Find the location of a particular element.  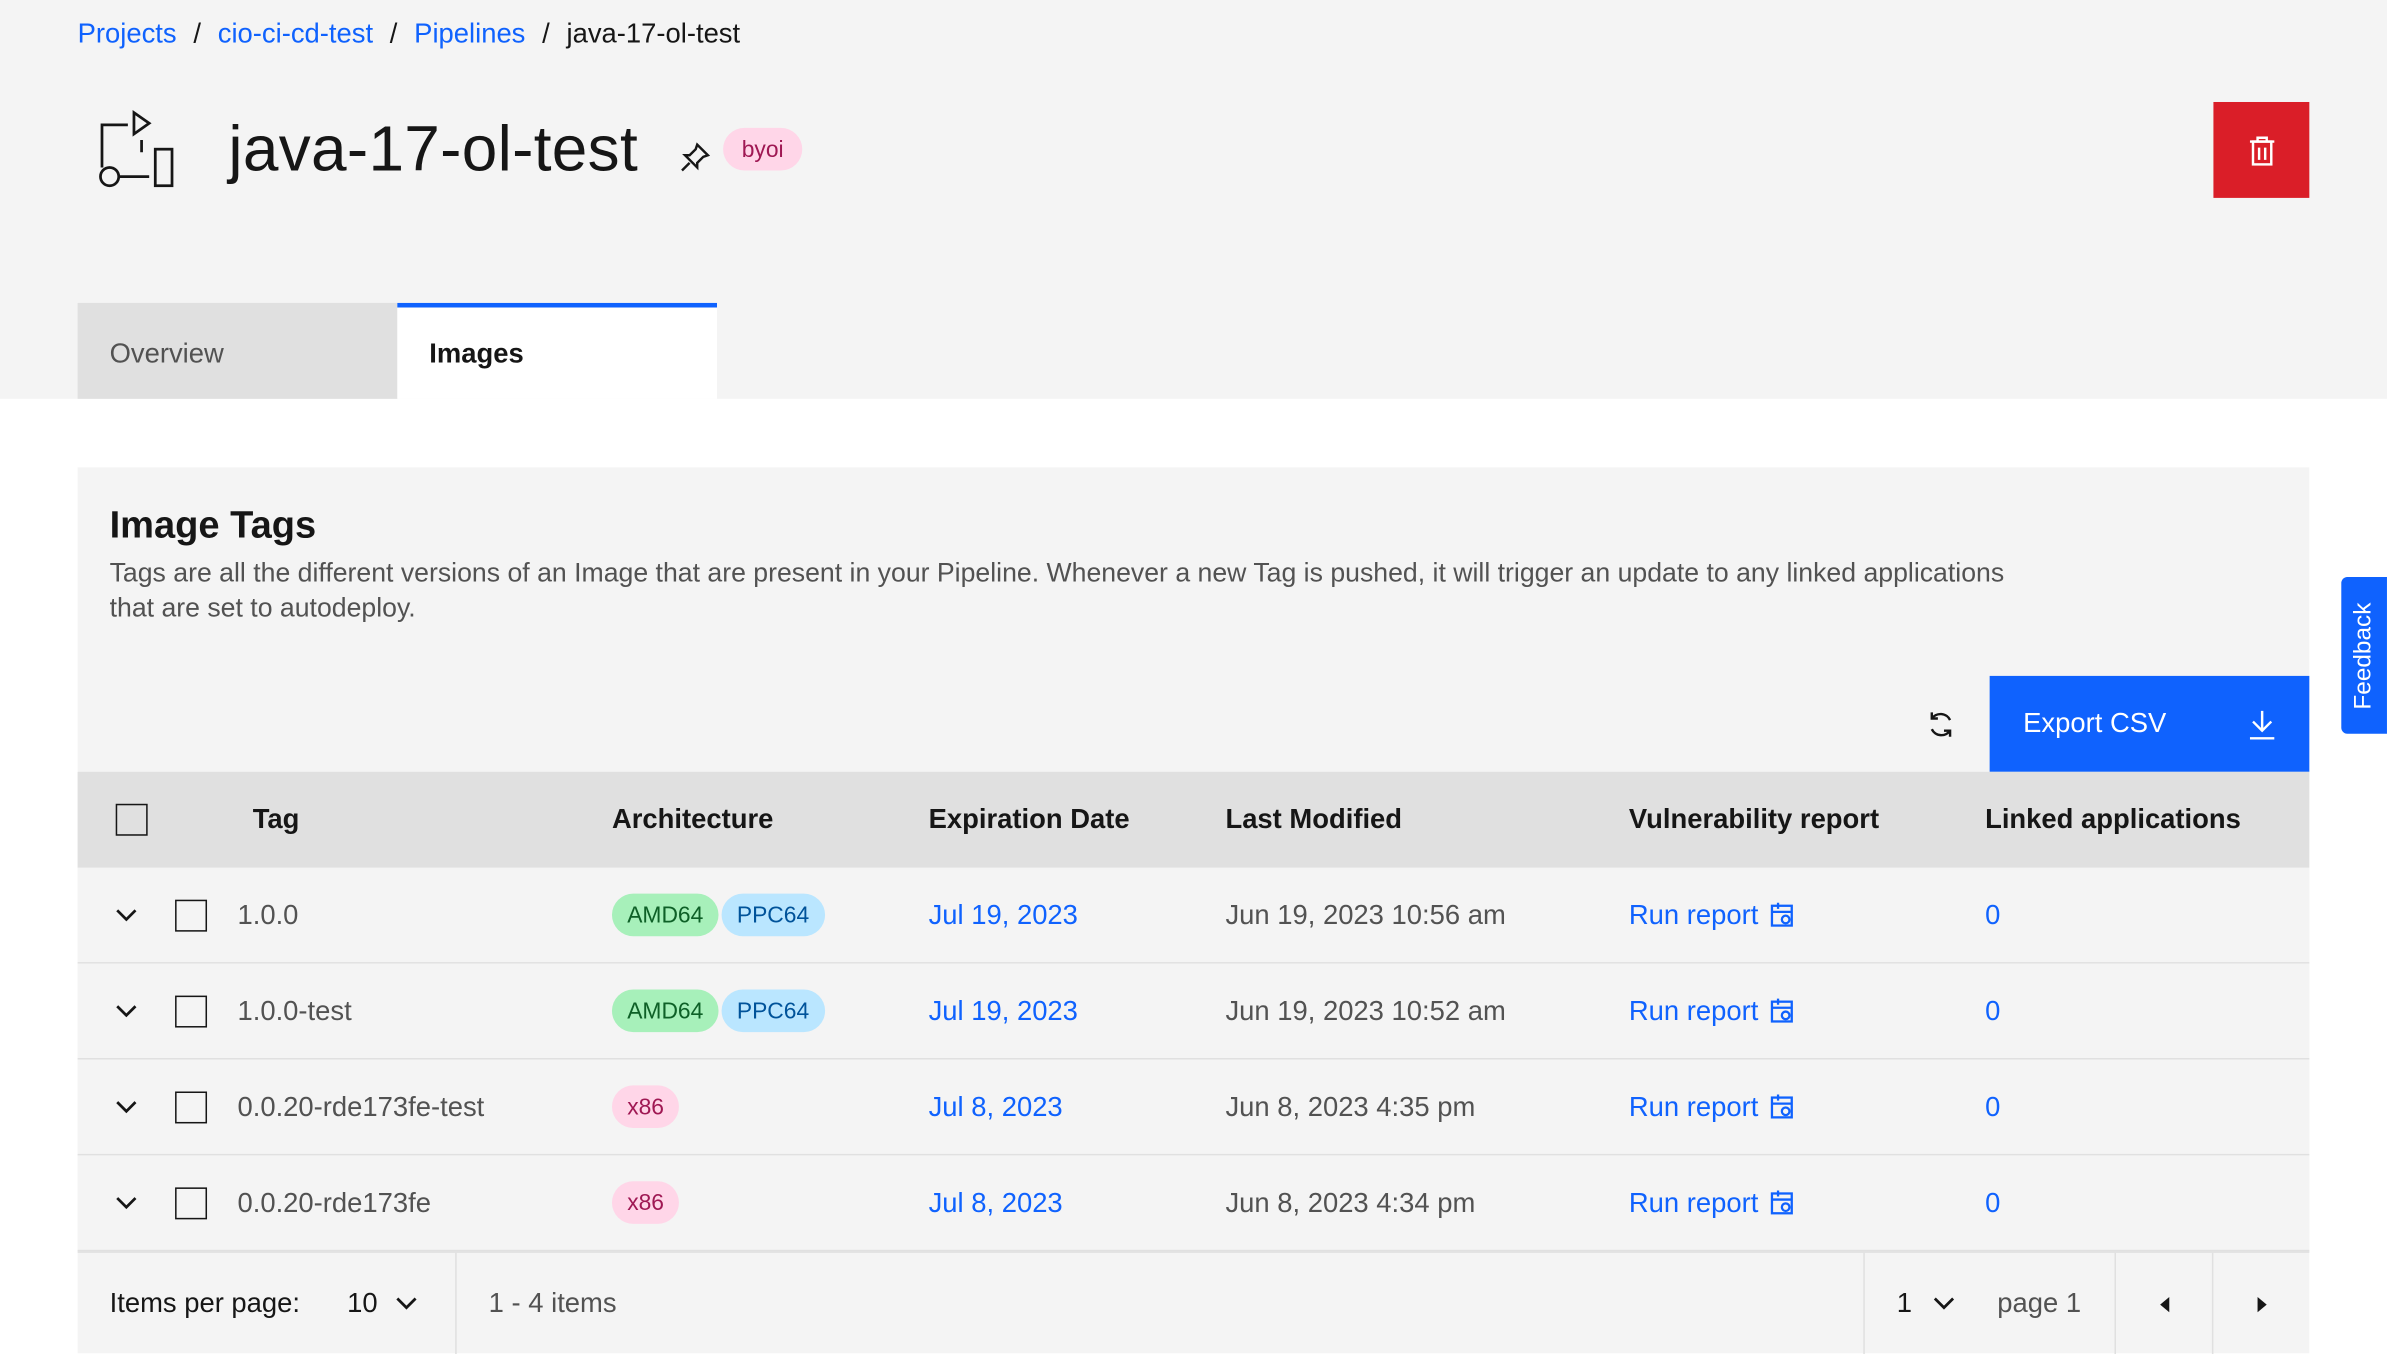

tag-cell: 1.0.0 is located at coordinates (268, 914).